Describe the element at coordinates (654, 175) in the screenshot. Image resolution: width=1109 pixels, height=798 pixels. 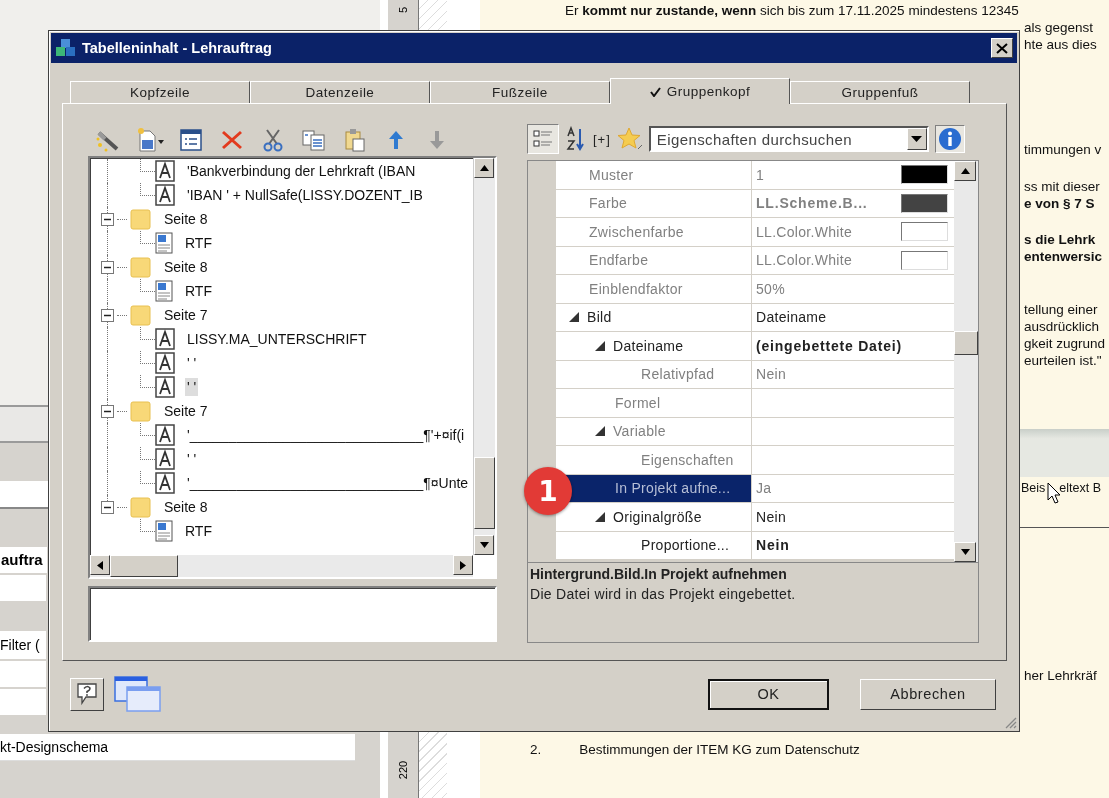
I see `property-name-cell: Muster` at that location.